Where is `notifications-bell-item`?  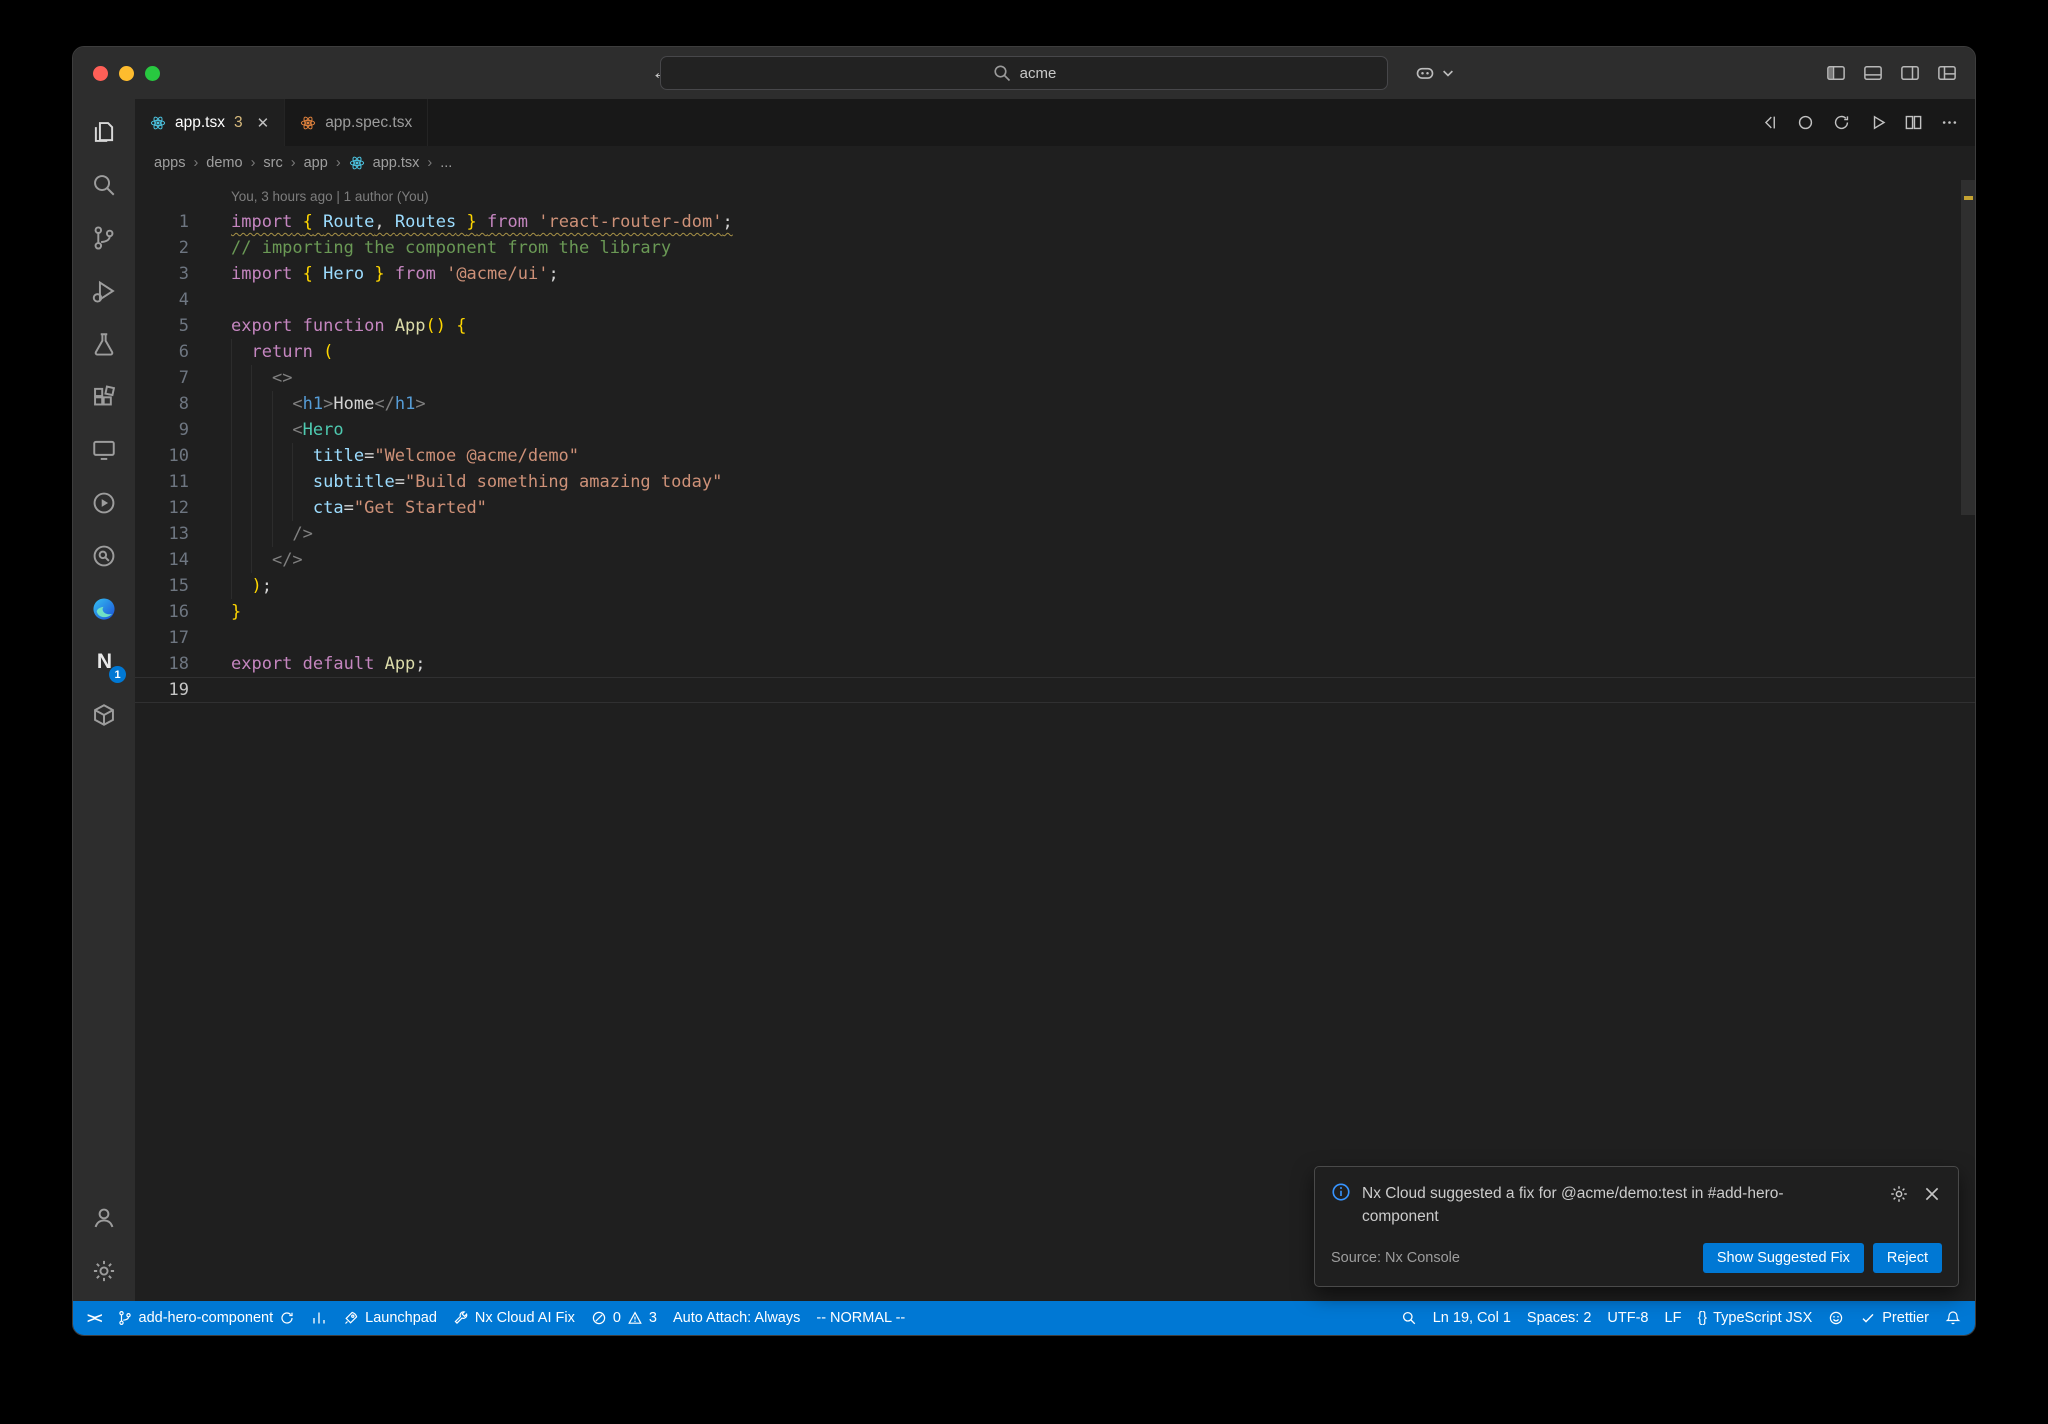 notifications-bell-item is located at coordinates (1953, 1318).